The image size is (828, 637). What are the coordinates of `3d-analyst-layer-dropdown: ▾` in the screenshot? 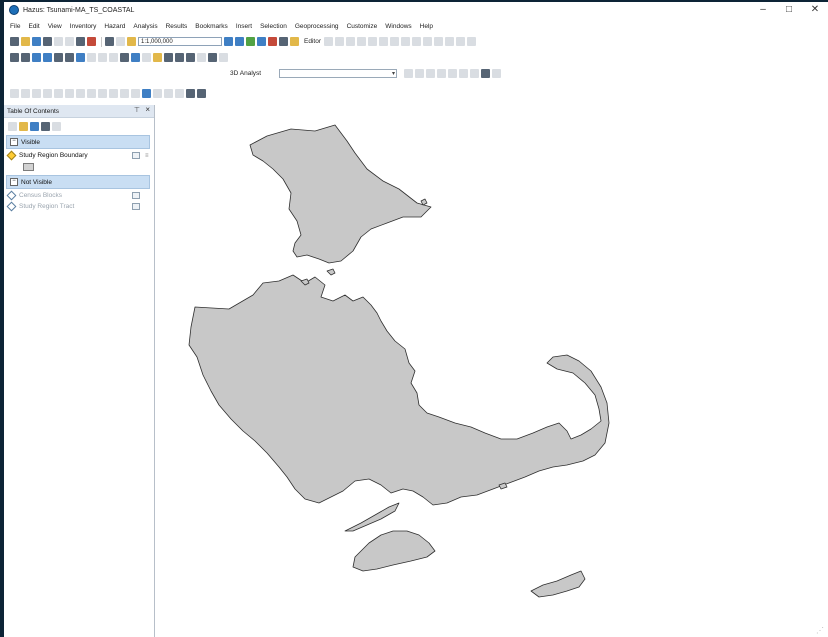 It's located at (338, 73).